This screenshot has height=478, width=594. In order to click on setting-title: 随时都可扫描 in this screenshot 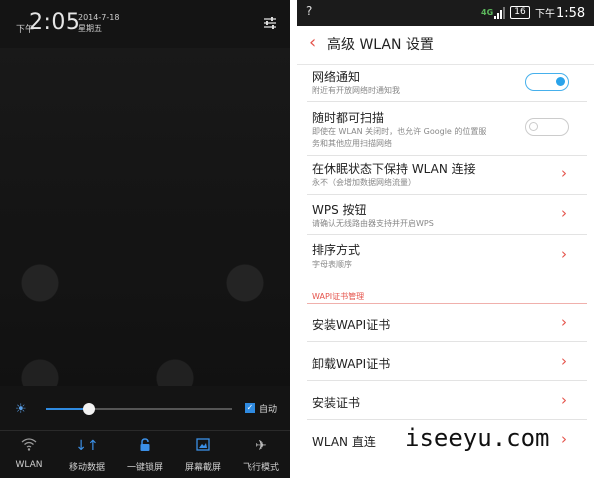, I will do `click(348, 118)`.